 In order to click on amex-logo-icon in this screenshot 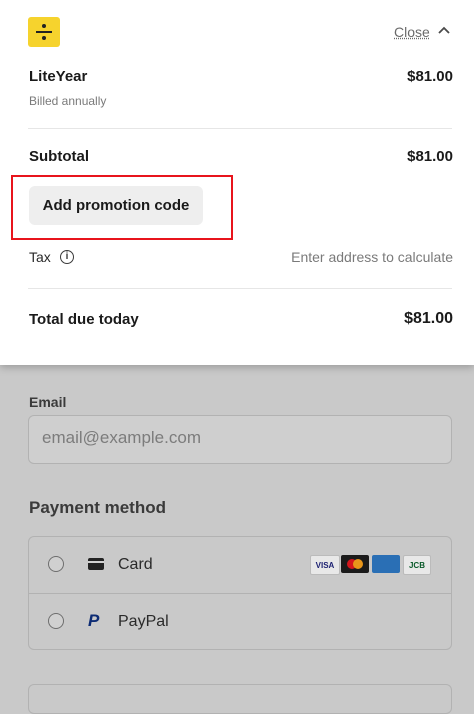, I will do `click(386, 564)`.